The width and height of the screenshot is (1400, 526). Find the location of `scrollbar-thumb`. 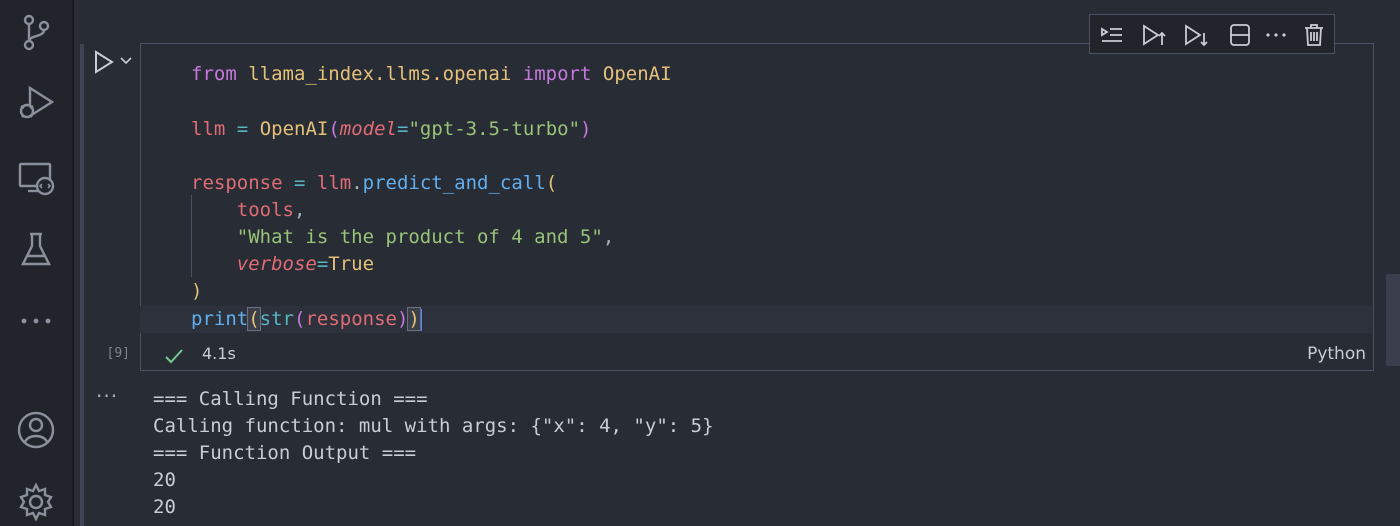

scrollbar-thumb is located at coordinates (1393, 320).